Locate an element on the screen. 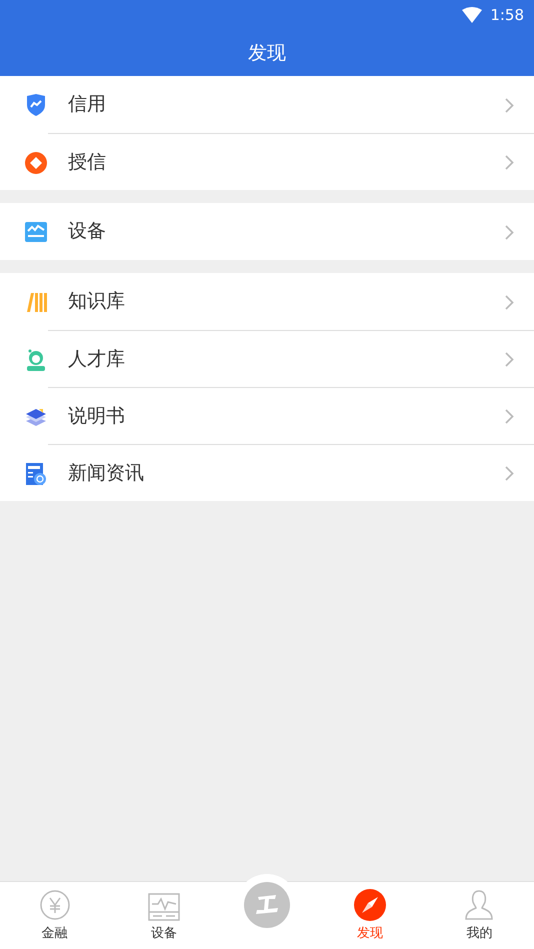 Image resolution: width=534 pixels, height=949 pixels. nav-tab: 发现 is located at coordinates (370, 915).